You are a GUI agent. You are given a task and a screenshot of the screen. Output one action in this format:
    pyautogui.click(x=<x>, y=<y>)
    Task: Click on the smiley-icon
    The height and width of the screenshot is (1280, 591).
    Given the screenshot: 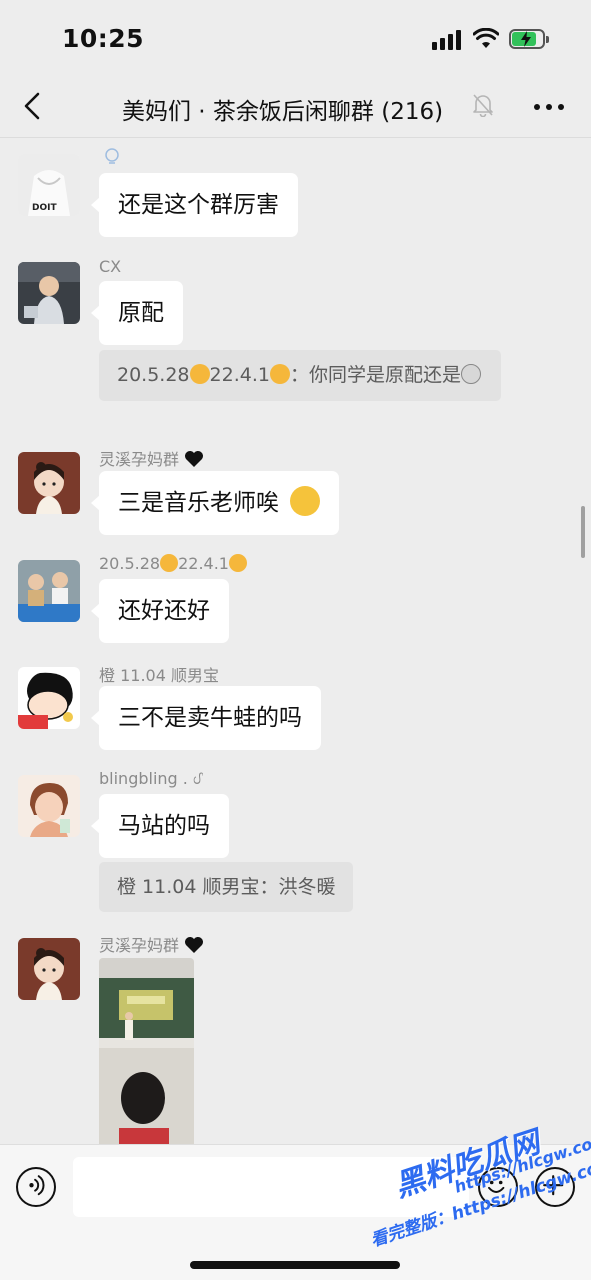 What is the action you would take?
    pyautogui.click(x=496, y=1186)
    